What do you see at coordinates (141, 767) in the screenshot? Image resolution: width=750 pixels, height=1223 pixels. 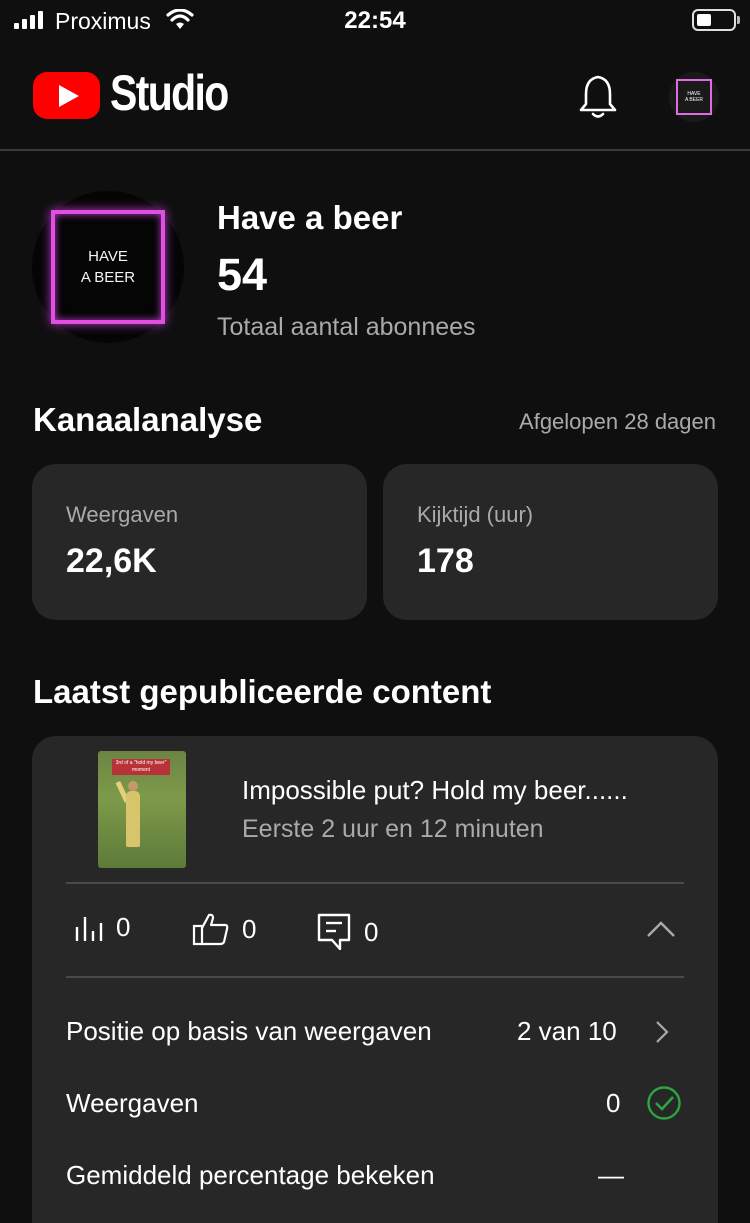 I see `thumbnail-caption: 3rd of a "hold my beer" moment` at bounding box center [141, 767].